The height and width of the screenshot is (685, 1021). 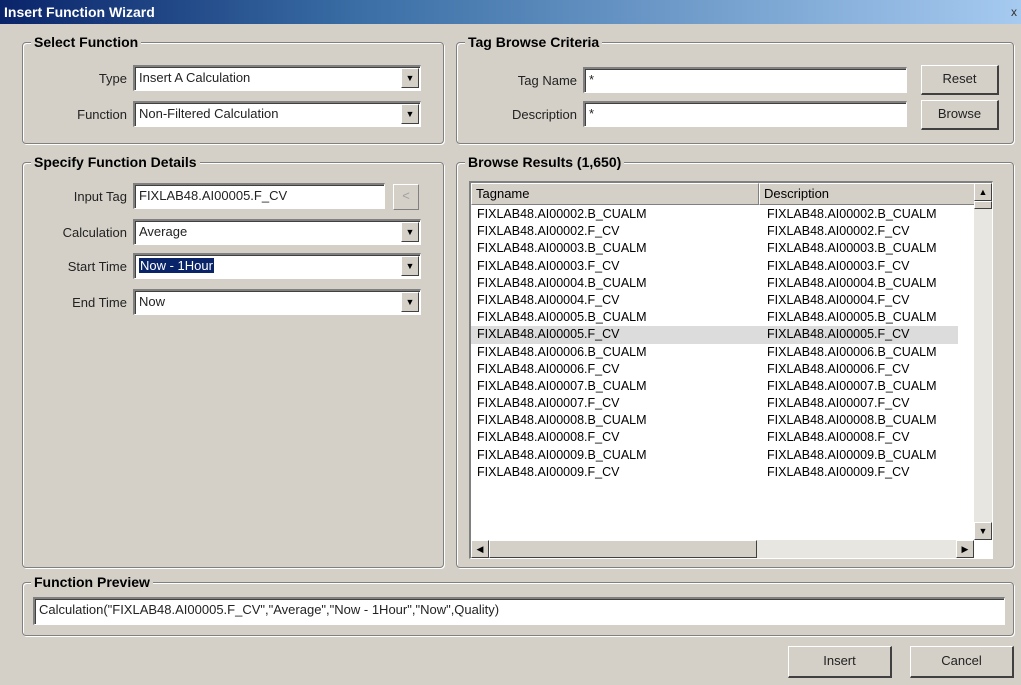 What do you see at coordinates (838, 437) in the screenshot?
I see `description-cell: FIXLAB48.AI00008.F_CV` at bounding box center [838, 437].